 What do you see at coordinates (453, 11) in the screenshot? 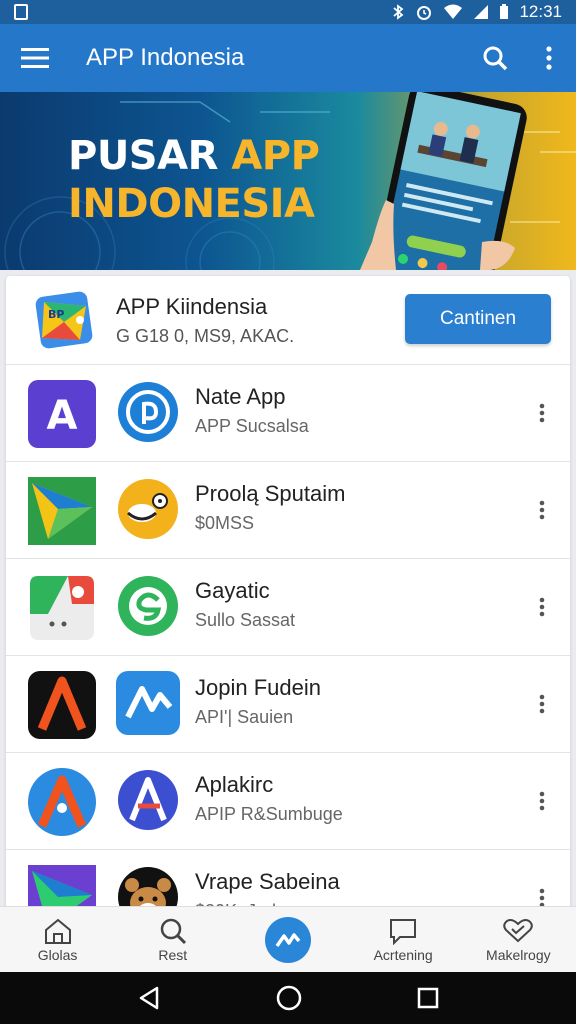
I see `wifi-icon` at bounding box center [453, 11].